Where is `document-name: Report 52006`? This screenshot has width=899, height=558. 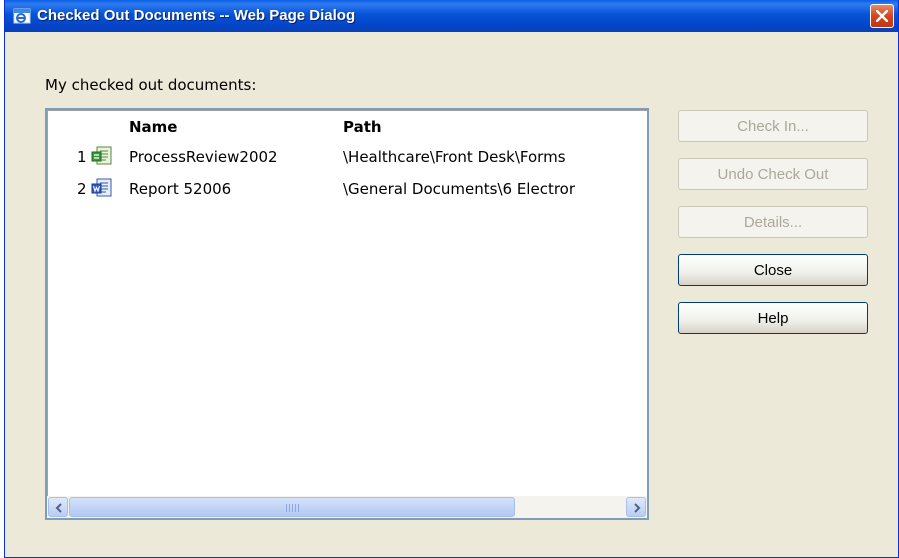
document-name: Report 52006 is located at coordinates (180, 189).